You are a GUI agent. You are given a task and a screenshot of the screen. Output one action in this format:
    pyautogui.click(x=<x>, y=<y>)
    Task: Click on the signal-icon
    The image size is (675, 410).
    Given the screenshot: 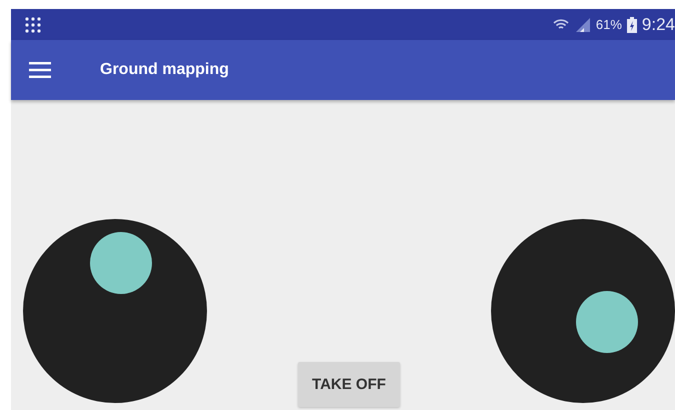 What is the action you would take?
    pyautogui.click(x=582, y=24)
    